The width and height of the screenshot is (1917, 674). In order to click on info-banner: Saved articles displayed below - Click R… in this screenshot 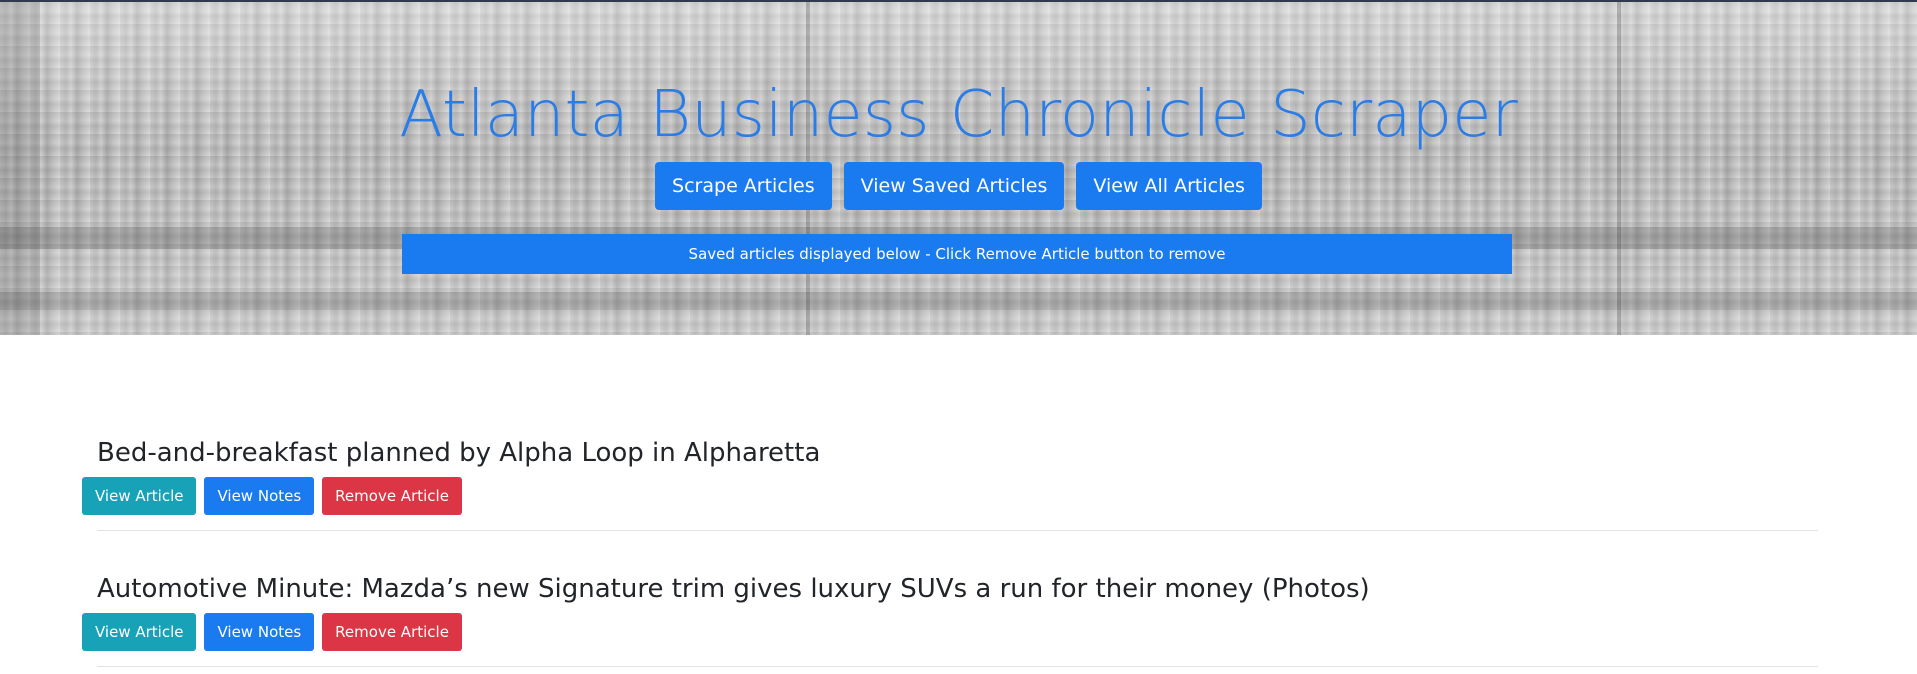, I will do `click(957, 254)`.